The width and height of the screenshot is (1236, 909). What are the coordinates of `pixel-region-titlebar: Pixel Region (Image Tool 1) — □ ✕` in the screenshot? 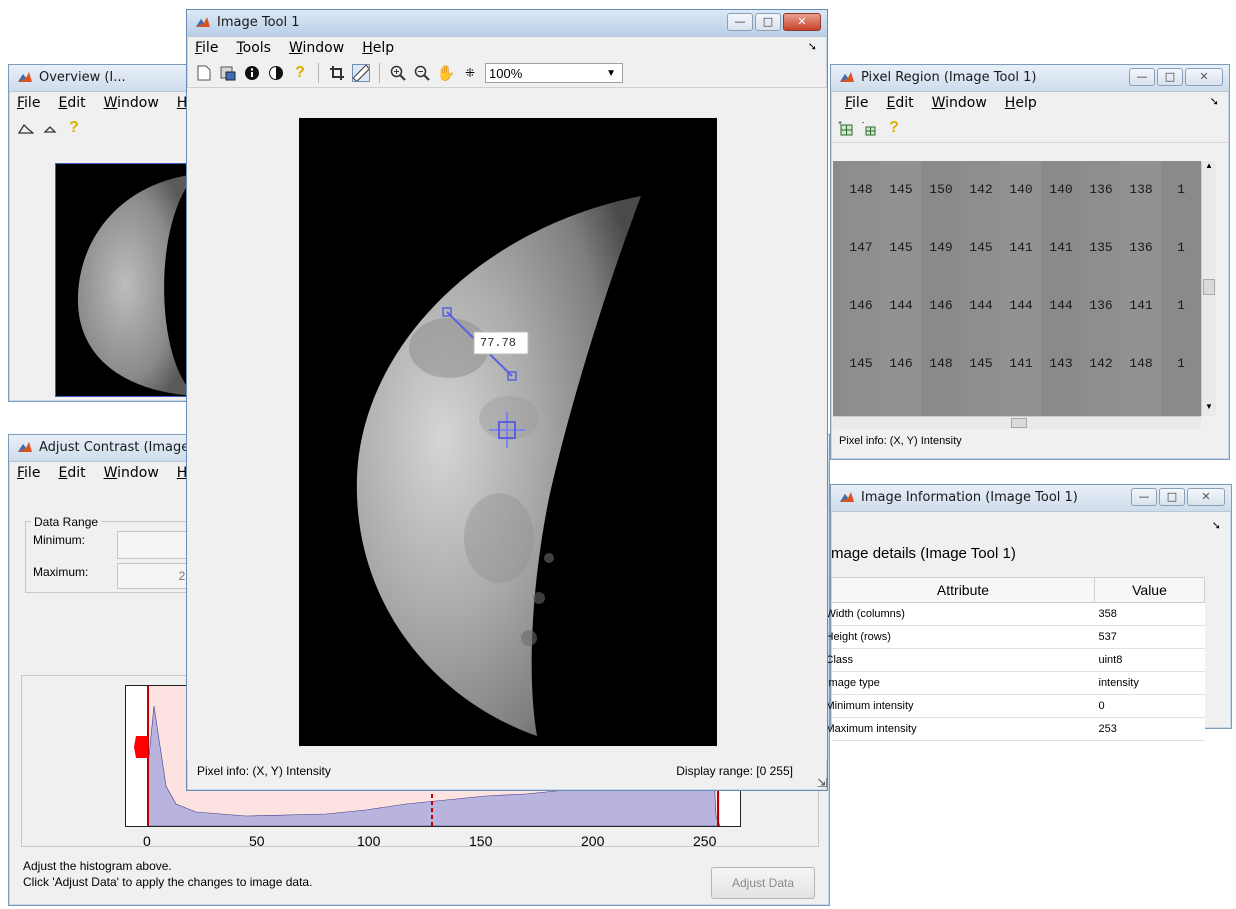 It's located at (1030, 78).